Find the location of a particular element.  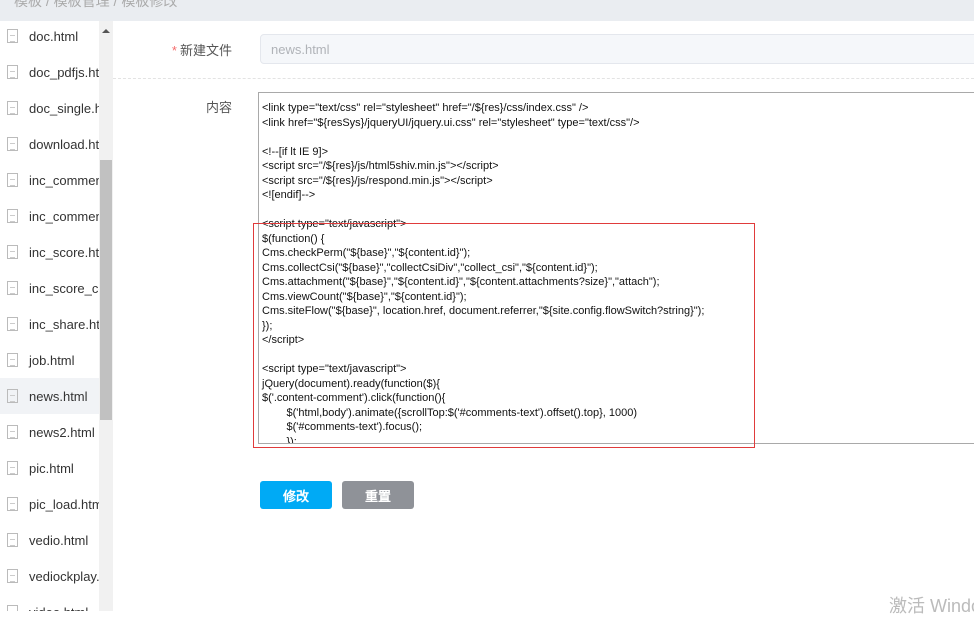

file-item: inc_score_common.html is located at coordinates (49, 288).